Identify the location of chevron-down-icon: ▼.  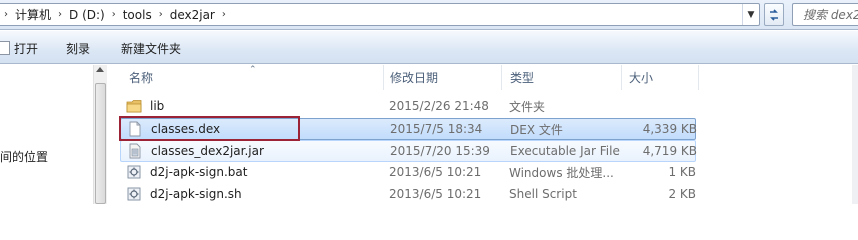
(751, 14).